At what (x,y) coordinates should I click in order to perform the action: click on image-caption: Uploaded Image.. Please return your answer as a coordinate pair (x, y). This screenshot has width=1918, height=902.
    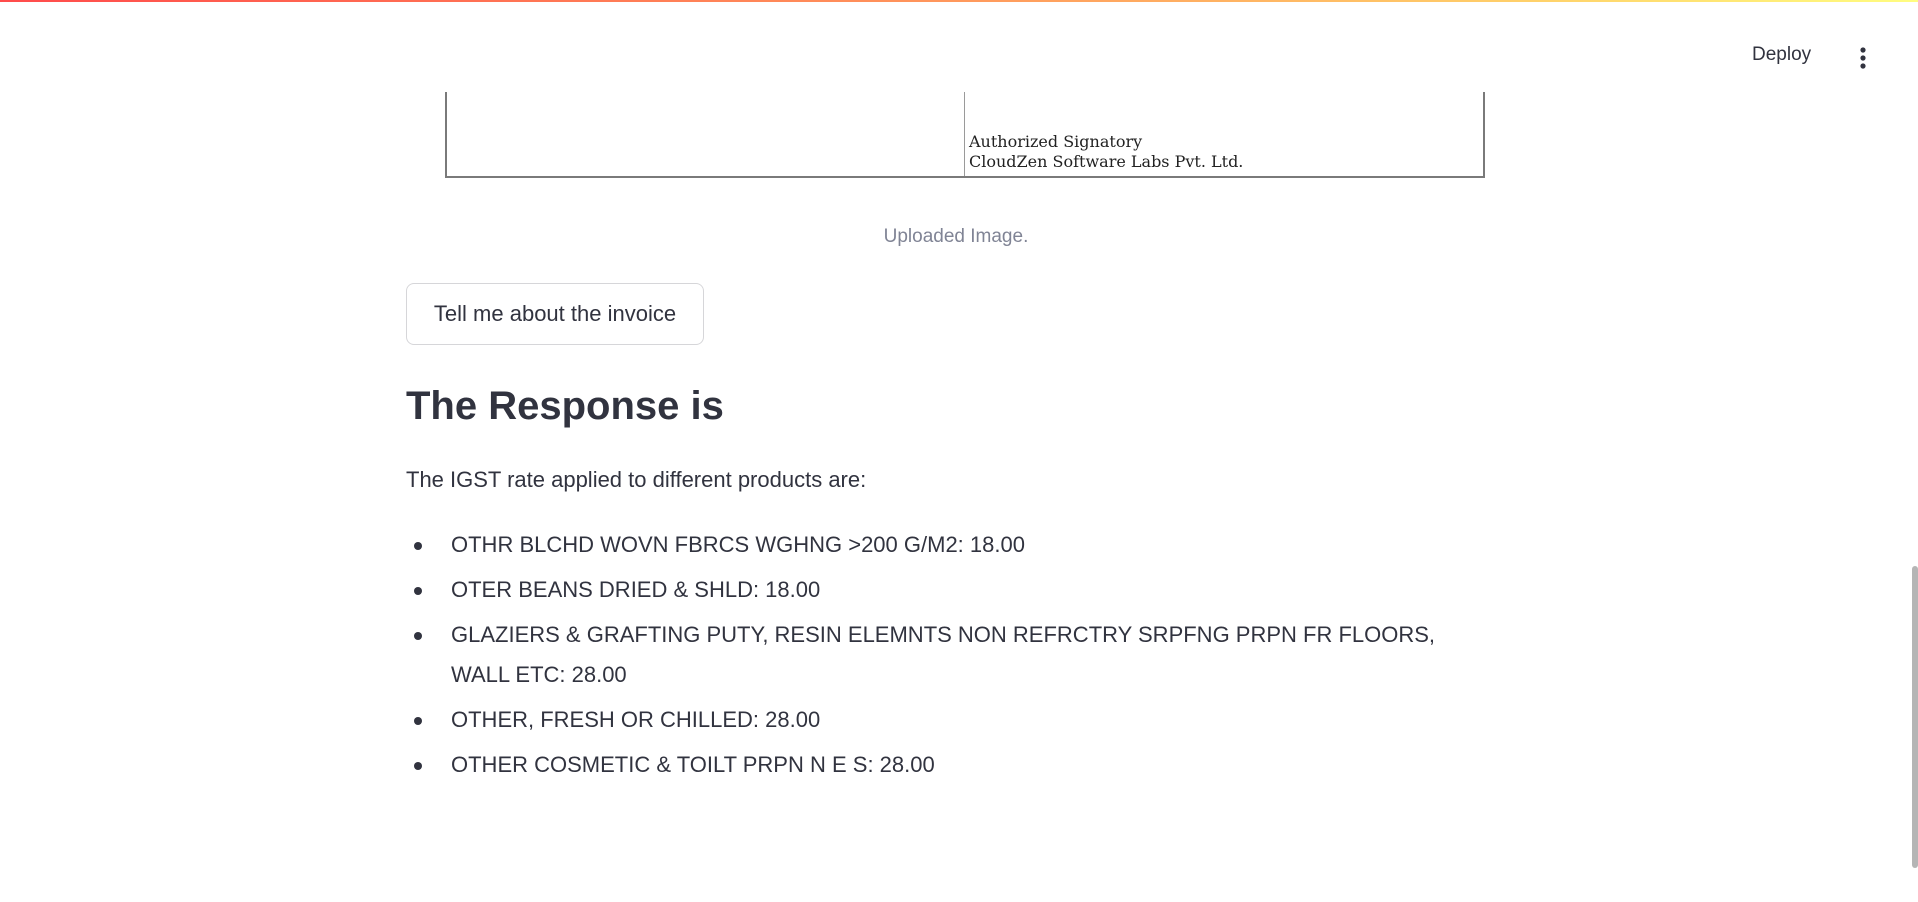
    Looking at the image, I should click on (956, 236).